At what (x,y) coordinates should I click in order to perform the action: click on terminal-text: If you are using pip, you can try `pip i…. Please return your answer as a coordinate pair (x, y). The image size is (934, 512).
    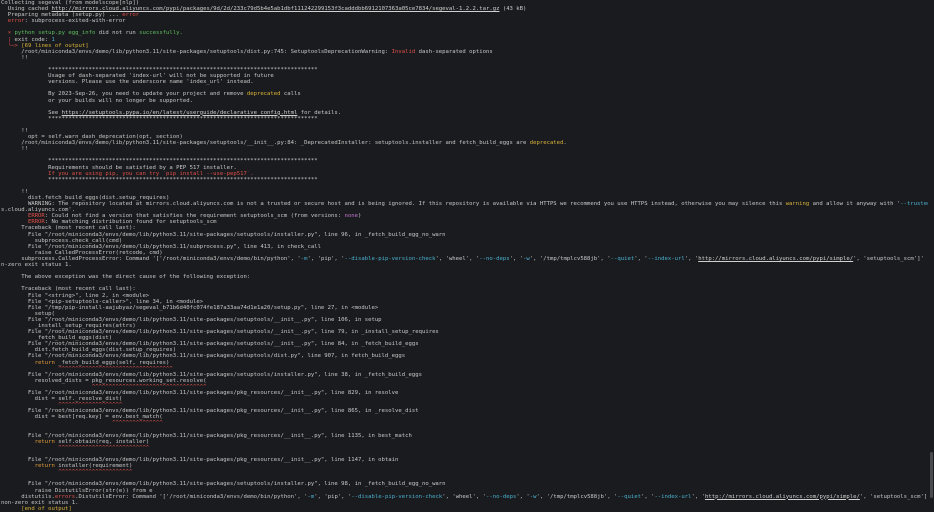
    Looking at the image, I should click on (151, 173).